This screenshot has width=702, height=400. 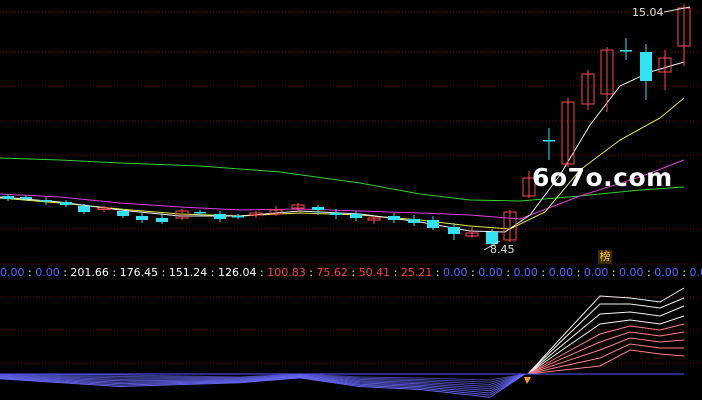 What do you see at coordinates (188, 272) in the screenshot?
I see `indicator-value: 151.24` at bounding box center [188, 272].